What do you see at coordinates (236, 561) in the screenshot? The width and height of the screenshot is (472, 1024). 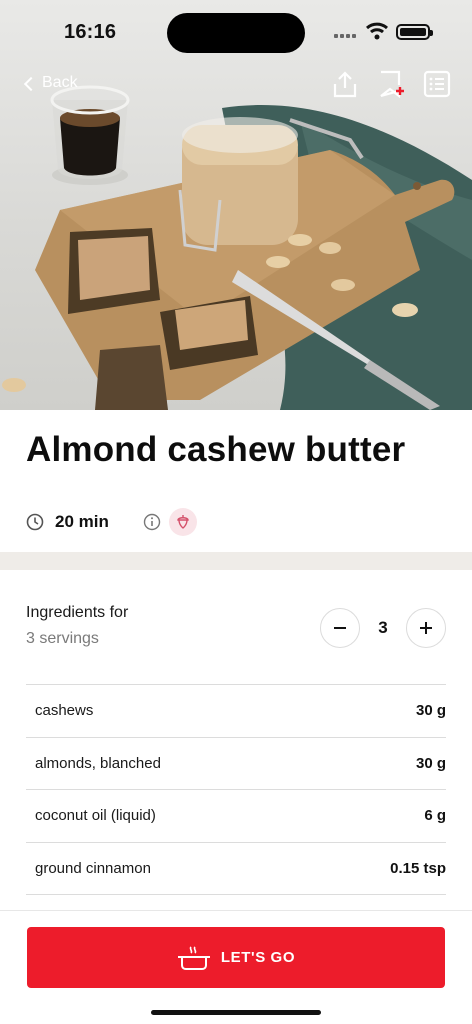 I see `section-divider` at bounding box center [236, 561].